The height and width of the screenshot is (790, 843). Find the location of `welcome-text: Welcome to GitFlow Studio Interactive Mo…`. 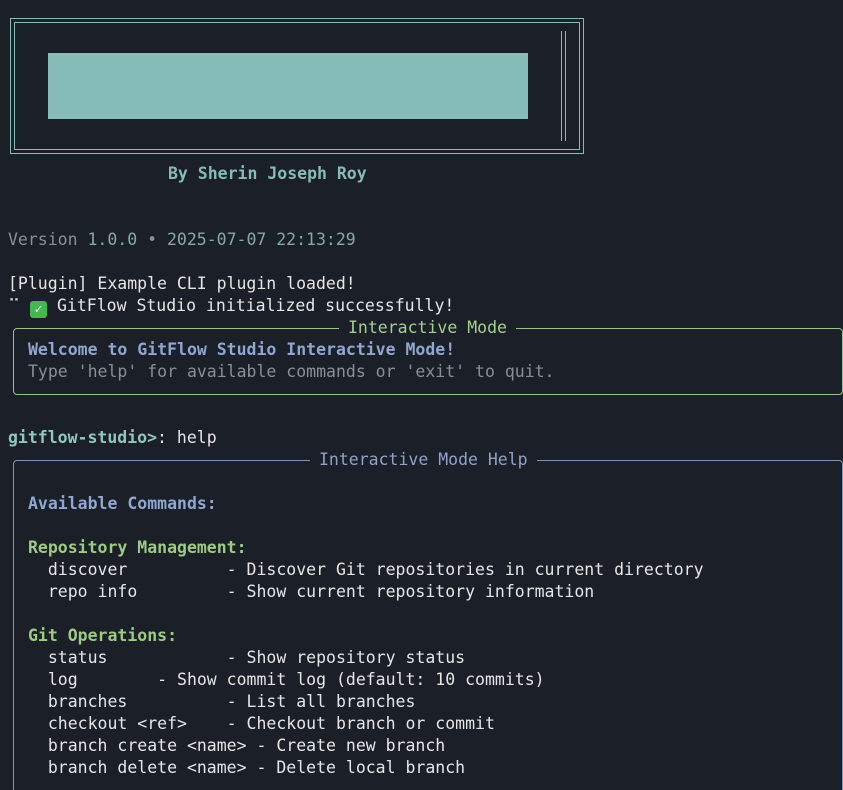

welcome-text: Welcome to GitFlow Studio Interactive Mo… is located at coordinates (242, 349).